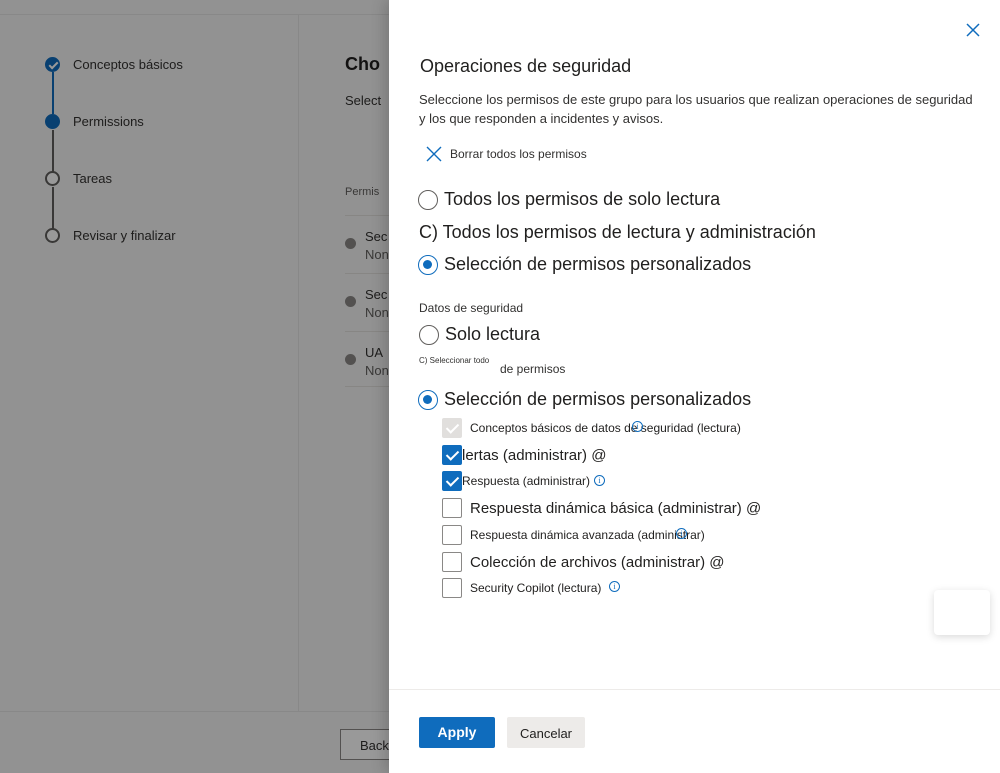 The image size is (1000, 773). What do you see at coordinates (582, 199) in the screenshot?
I see `radio-label: Todos los permisos de solo lectura` at bounding box center [582, 199].